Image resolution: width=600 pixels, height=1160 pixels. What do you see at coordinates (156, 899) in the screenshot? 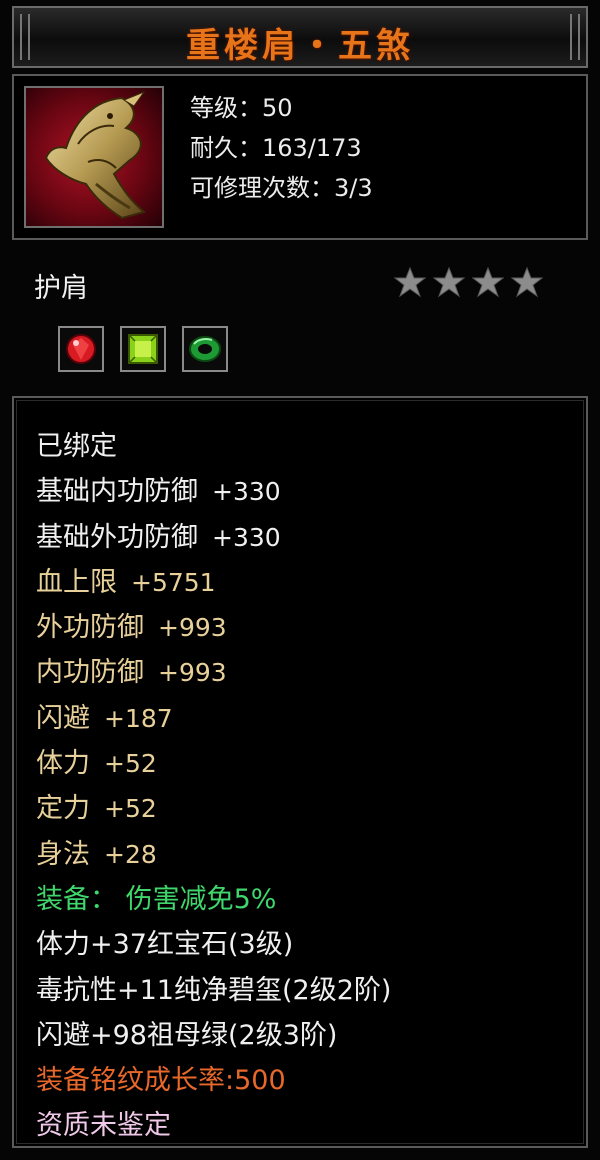
I see `equip-bonus: 装备： 伤害减免5%` at bounding box center [156, 899].